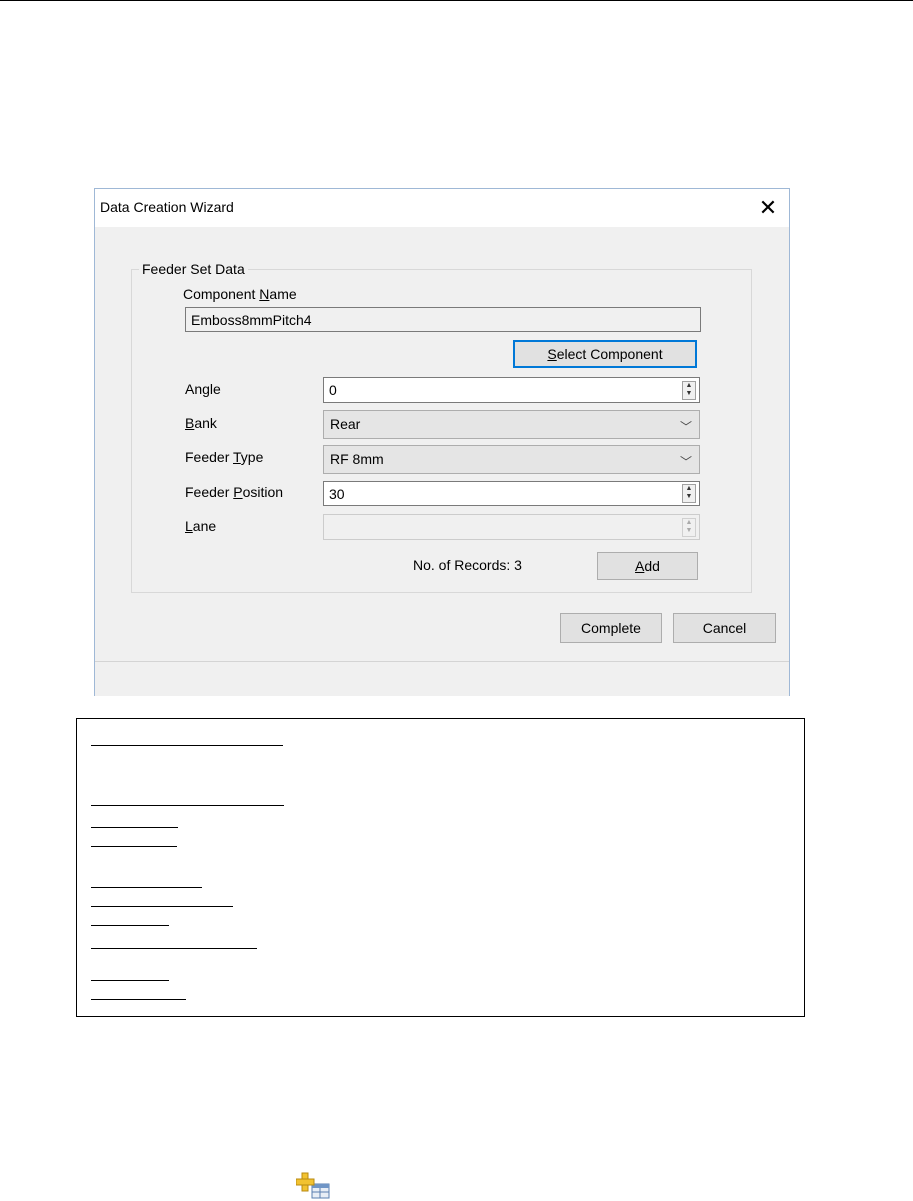  I want to click on dialog-title: Data Creation Wizard, so click(167, 207).